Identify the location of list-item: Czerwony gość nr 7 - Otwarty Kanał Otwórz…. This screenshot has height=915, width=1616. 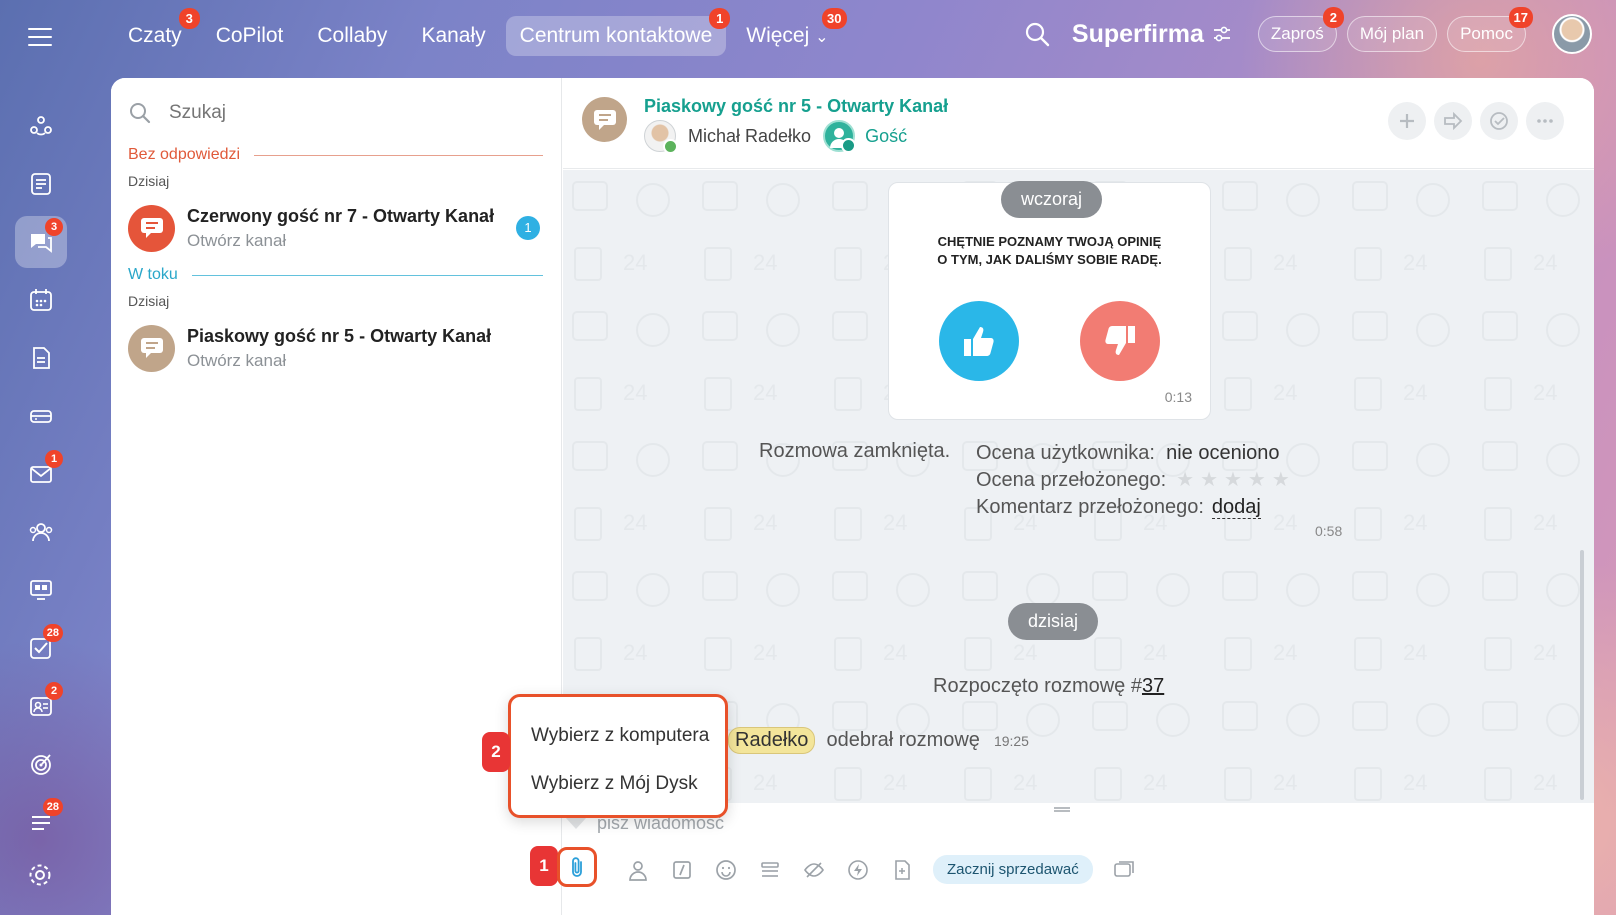
(338, 228).